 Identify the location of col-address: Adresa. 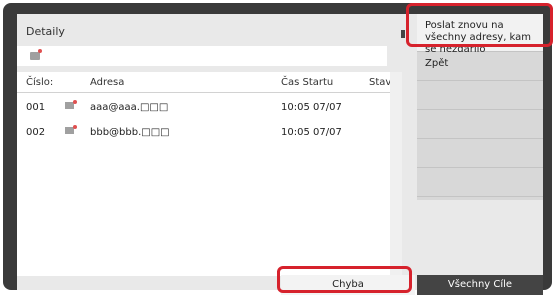
(107, 82).